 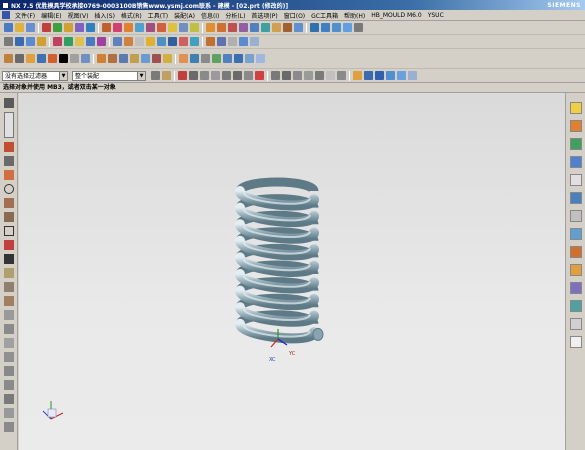 I want to click on mesh-icon, so click(x=139, y=41).